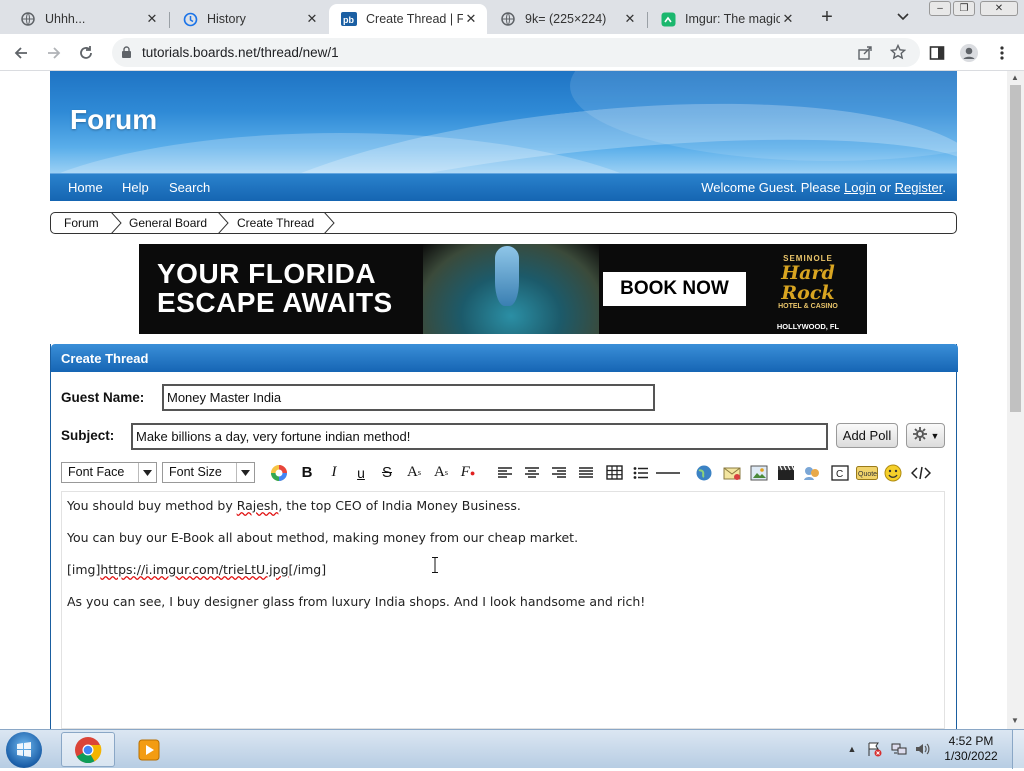 Image resolution: width=1024 pixels, height=771 pixels. I want to click on register-link: Register, so click(919, 187).